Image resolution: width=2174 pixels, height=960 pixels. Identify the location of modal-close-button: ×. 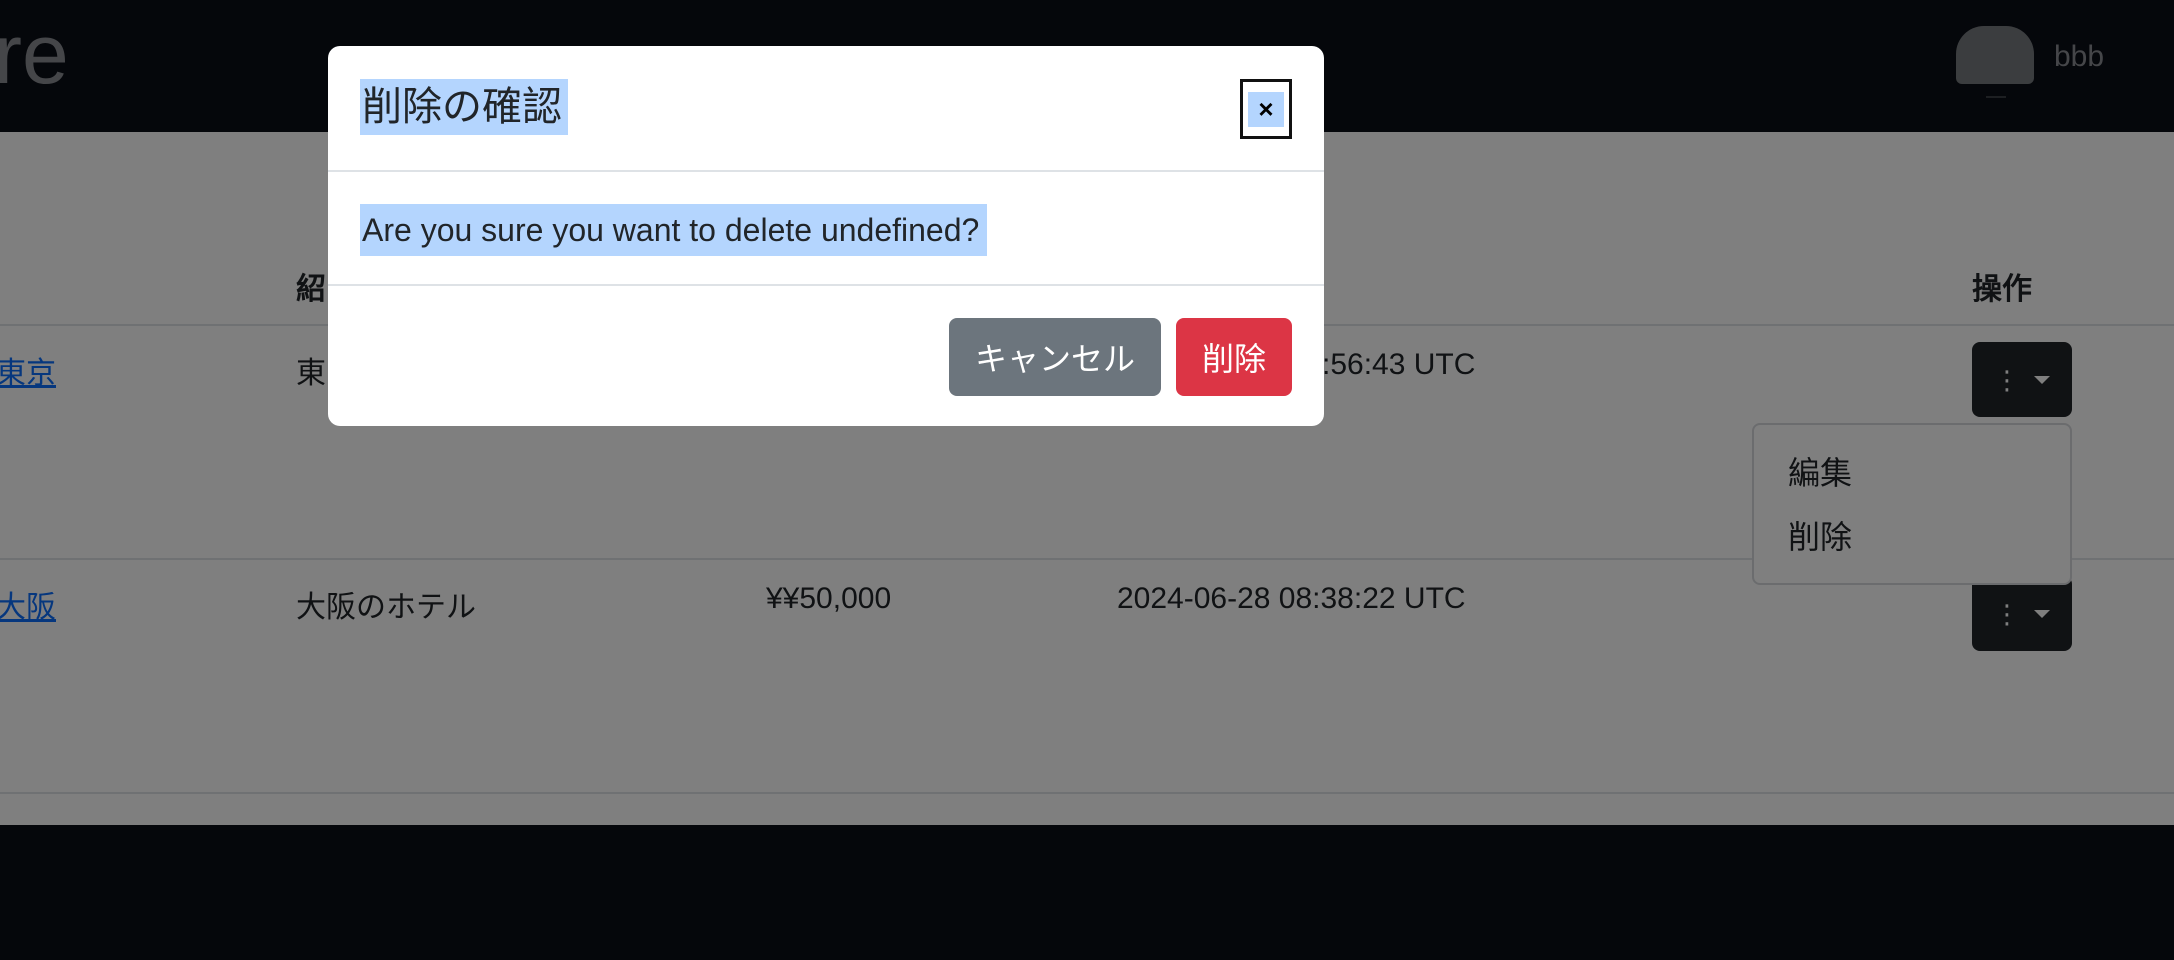
(1266, 109).